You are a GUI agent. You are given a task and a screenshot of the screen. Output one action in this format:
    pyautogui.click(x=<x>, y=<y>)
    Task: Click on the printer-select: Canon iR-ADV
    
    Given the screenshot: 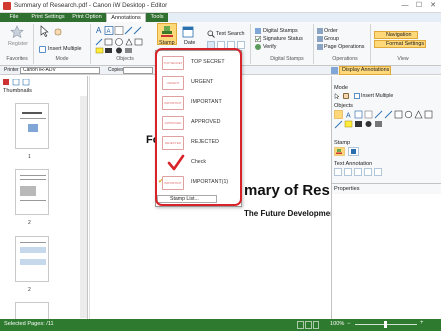 What is the action you would take?
    pyautogui.click(x=60, y=70)
    